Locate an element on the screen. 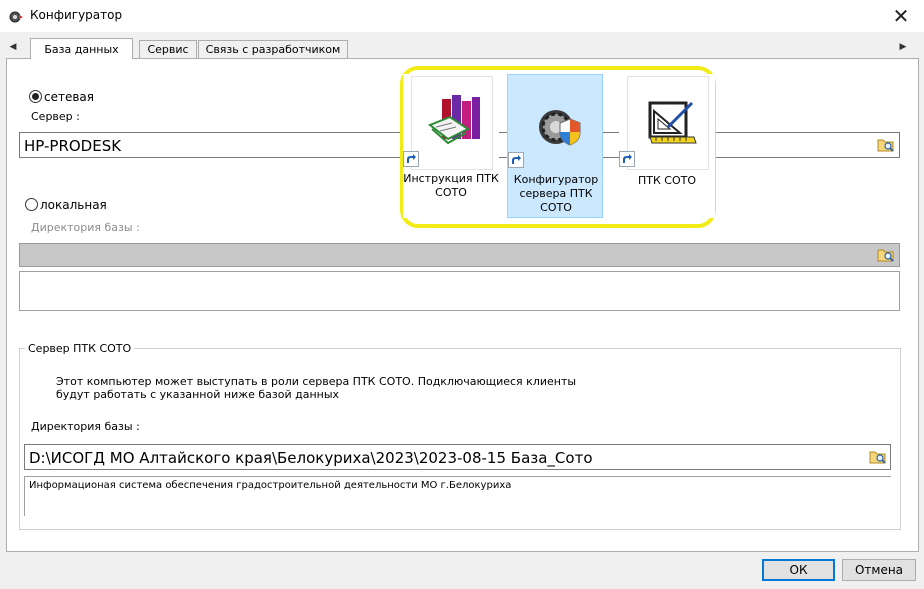  server-input-value: HP-PRODESK is located at coordinates (72, 146).